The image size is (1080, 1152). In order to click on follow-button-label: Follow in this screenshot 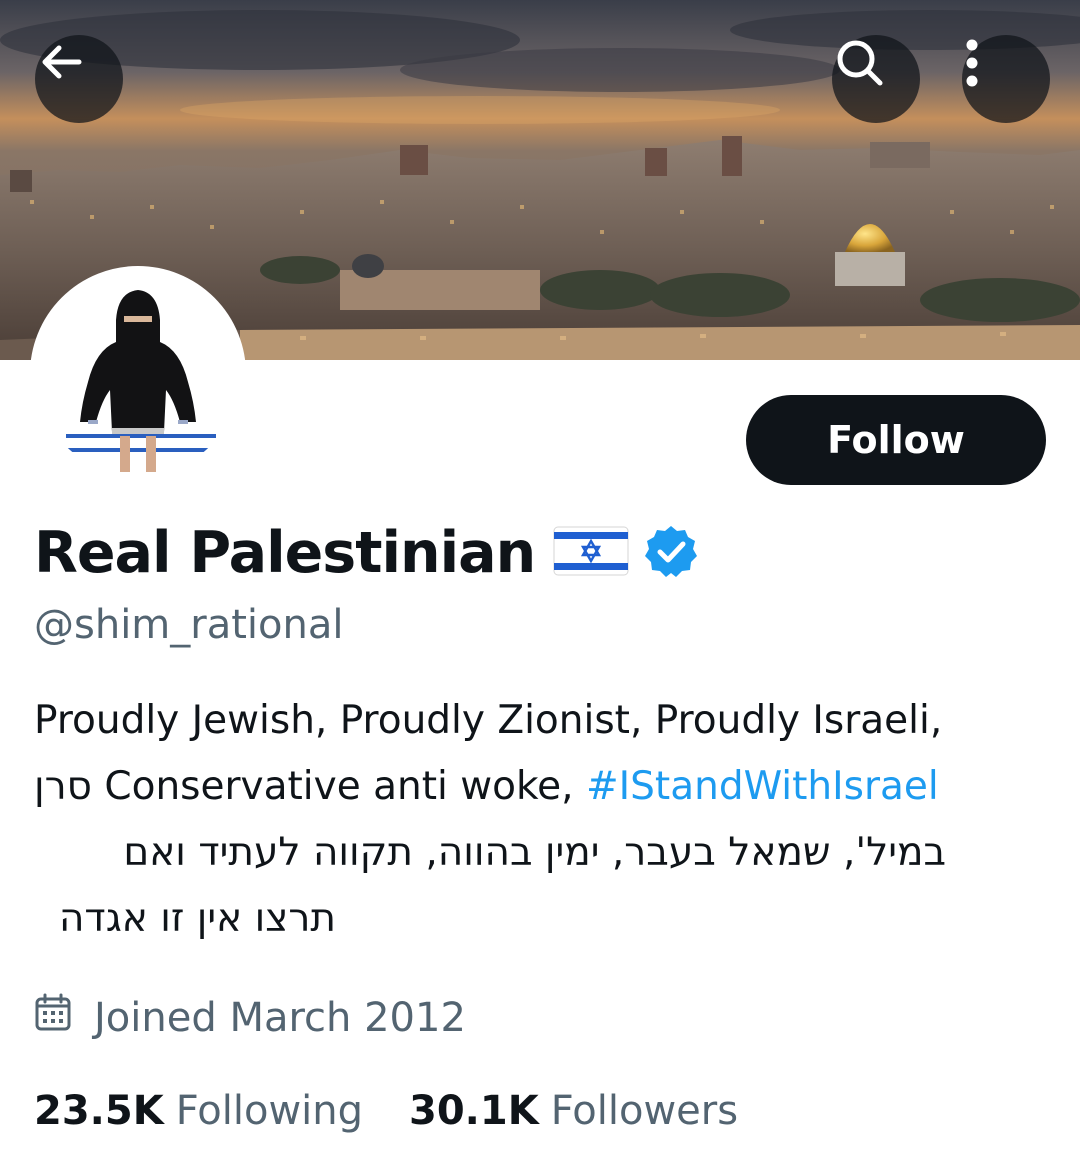, I will do `click(896, 440)`.